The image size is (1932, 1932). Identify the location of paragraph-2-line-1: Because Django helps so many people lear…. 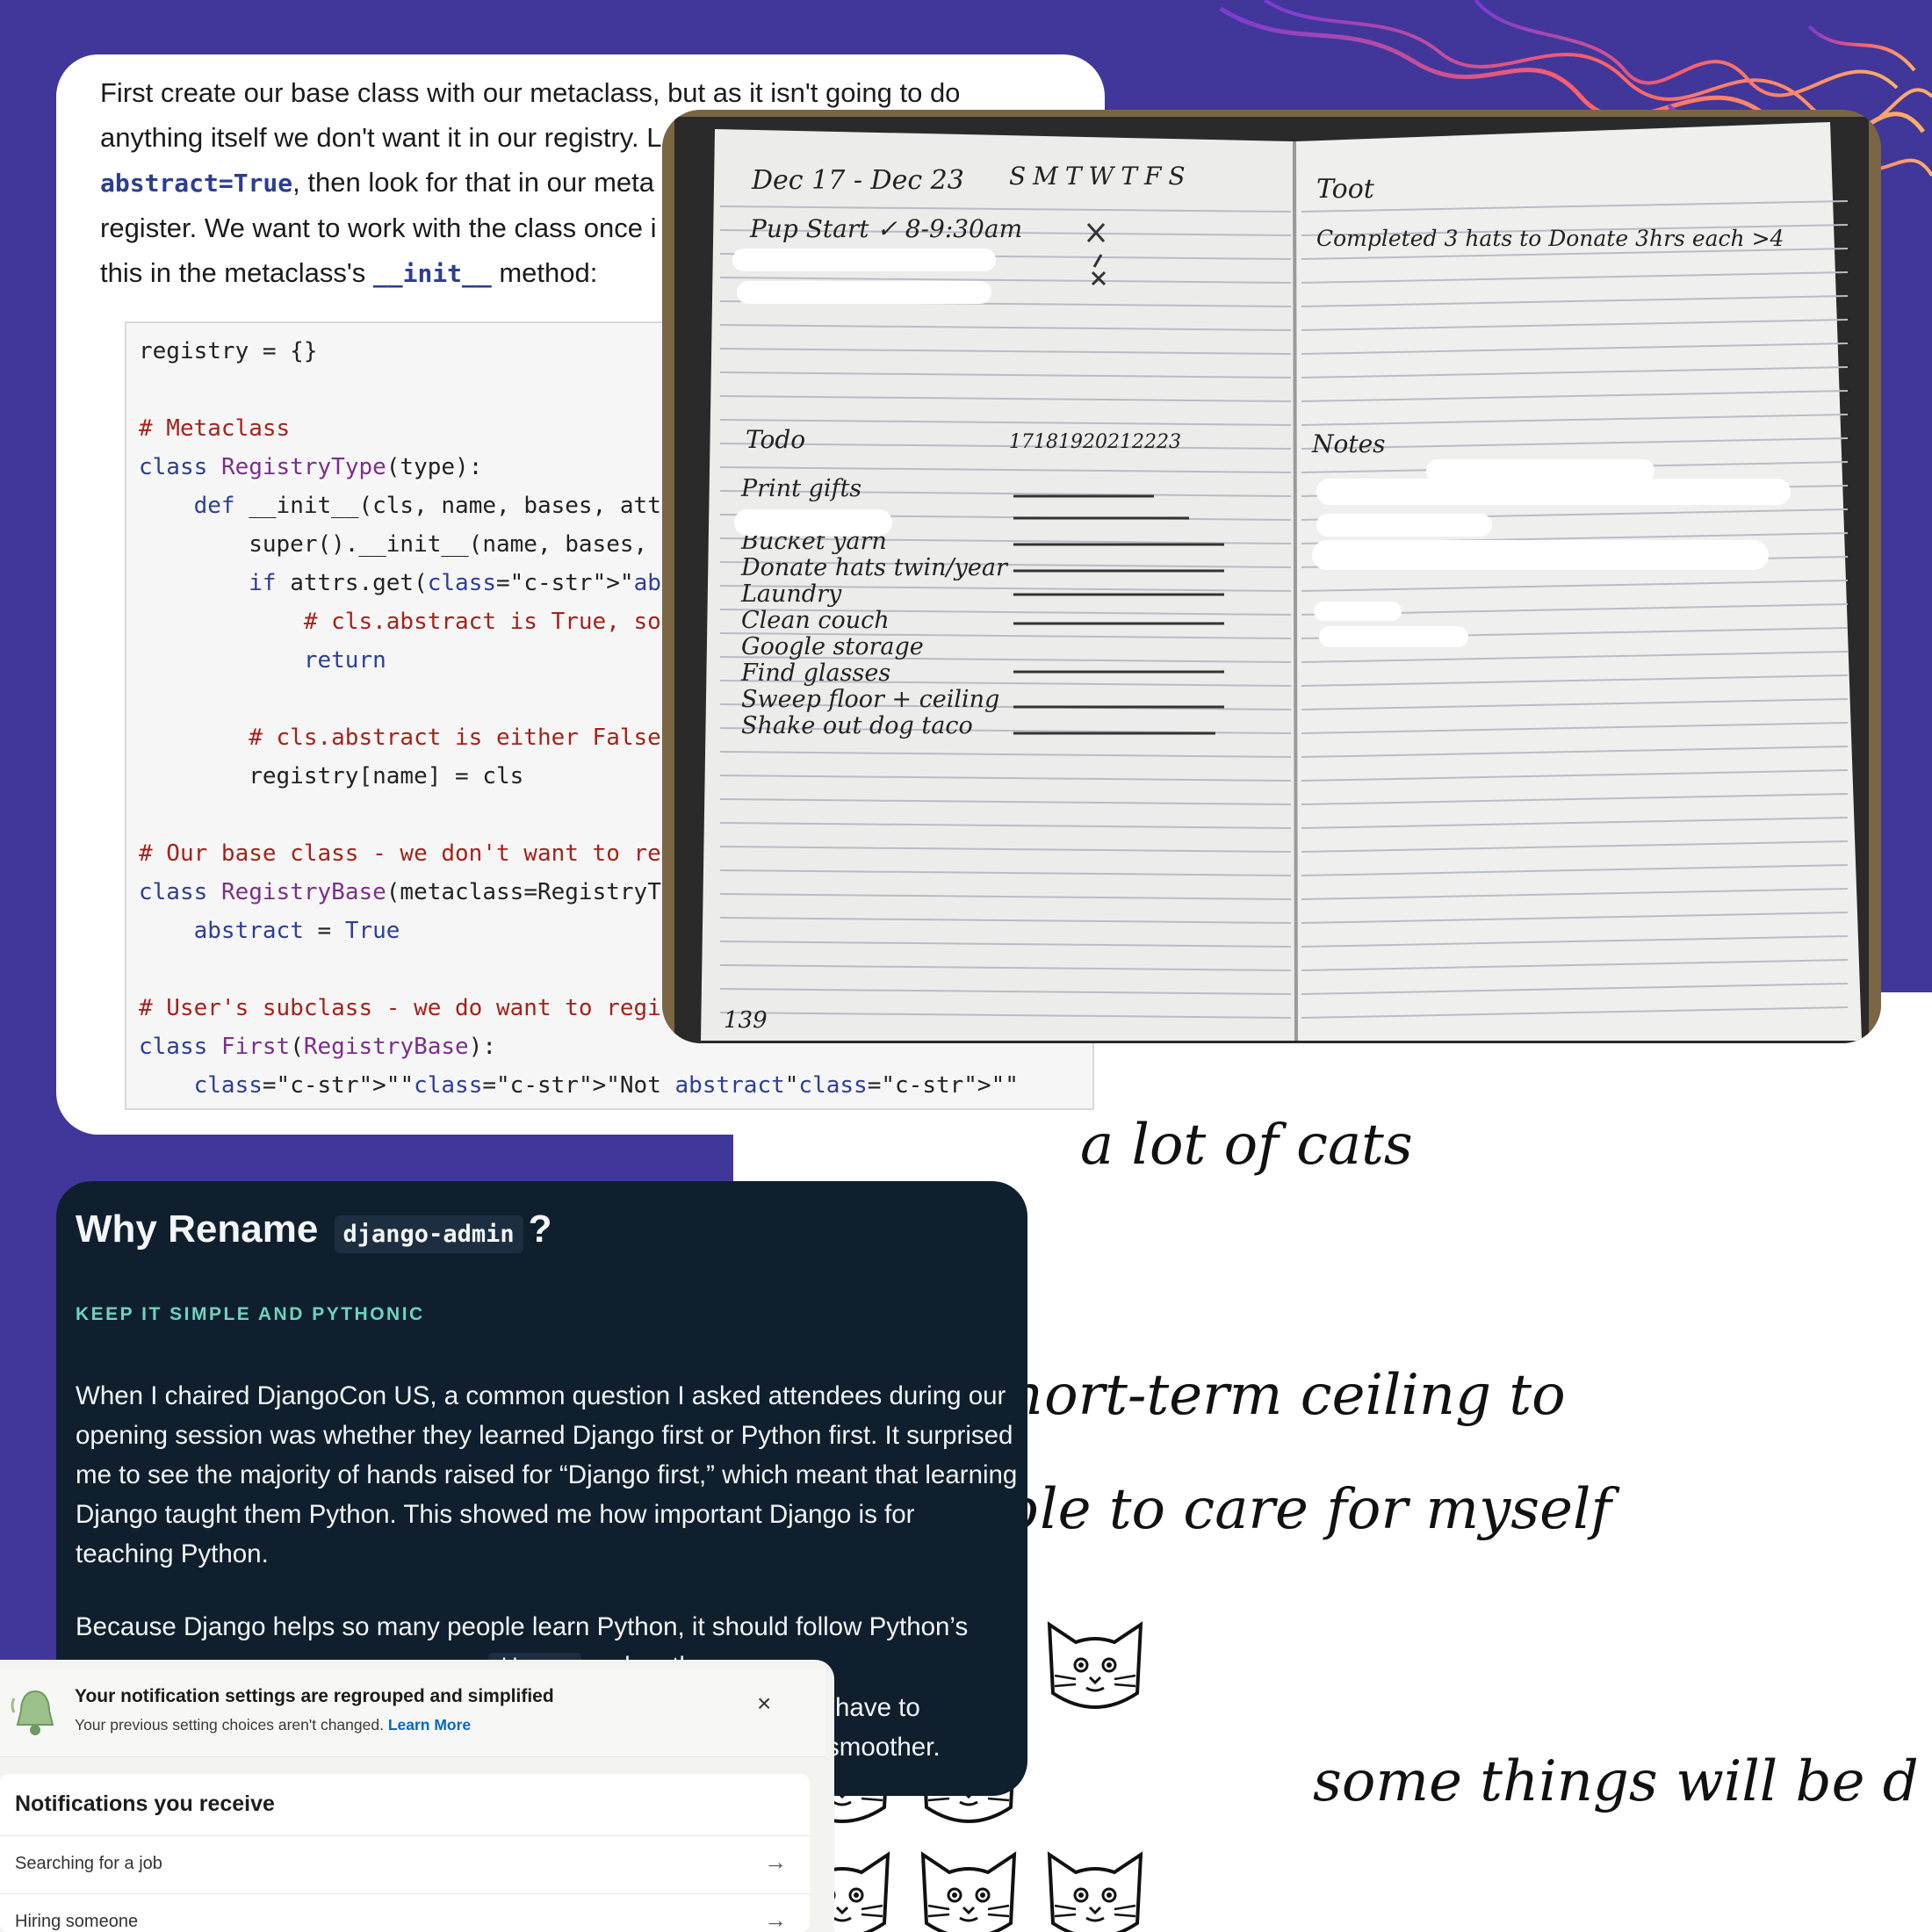
(522, 1627).